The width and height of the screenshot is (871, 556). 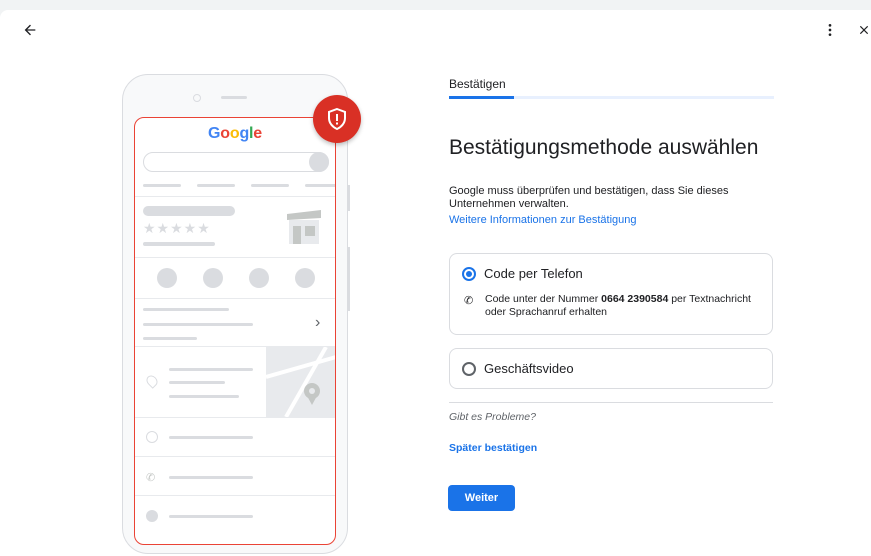 What do you see at coordinates (189, 211) in the screenshot?
I see `mock-title-line` at bounding box center [189, 211].